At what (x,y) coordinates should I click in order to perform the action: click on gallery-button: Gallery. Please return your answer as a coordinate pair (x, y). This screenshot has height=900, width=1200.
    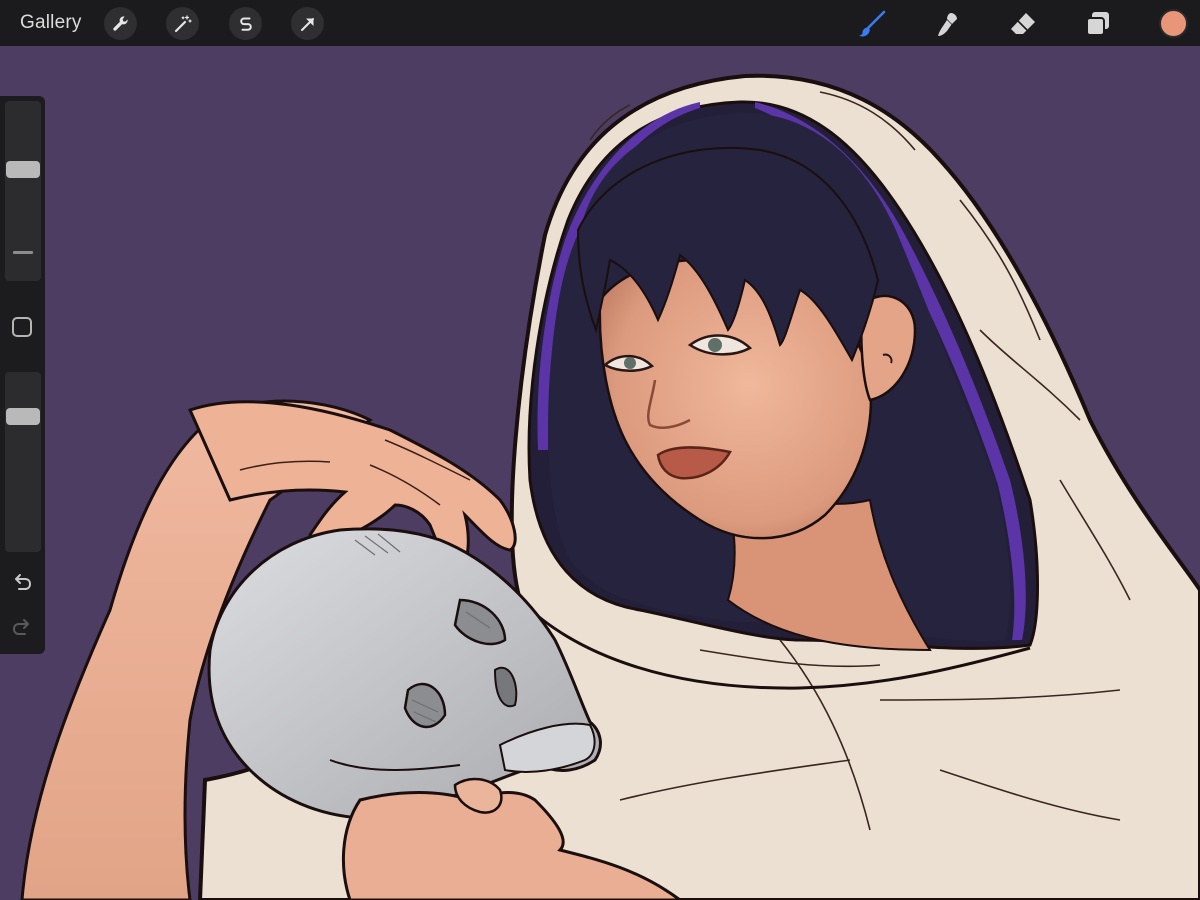
    Looking at the image, I should click on (51, 23).